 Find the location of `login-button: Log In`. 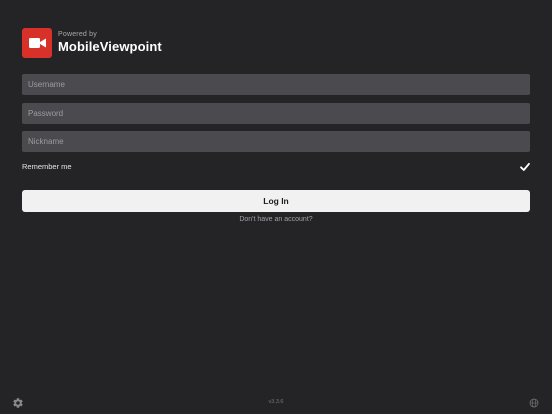

login-button: Log In is located at coordinates (276, 201).